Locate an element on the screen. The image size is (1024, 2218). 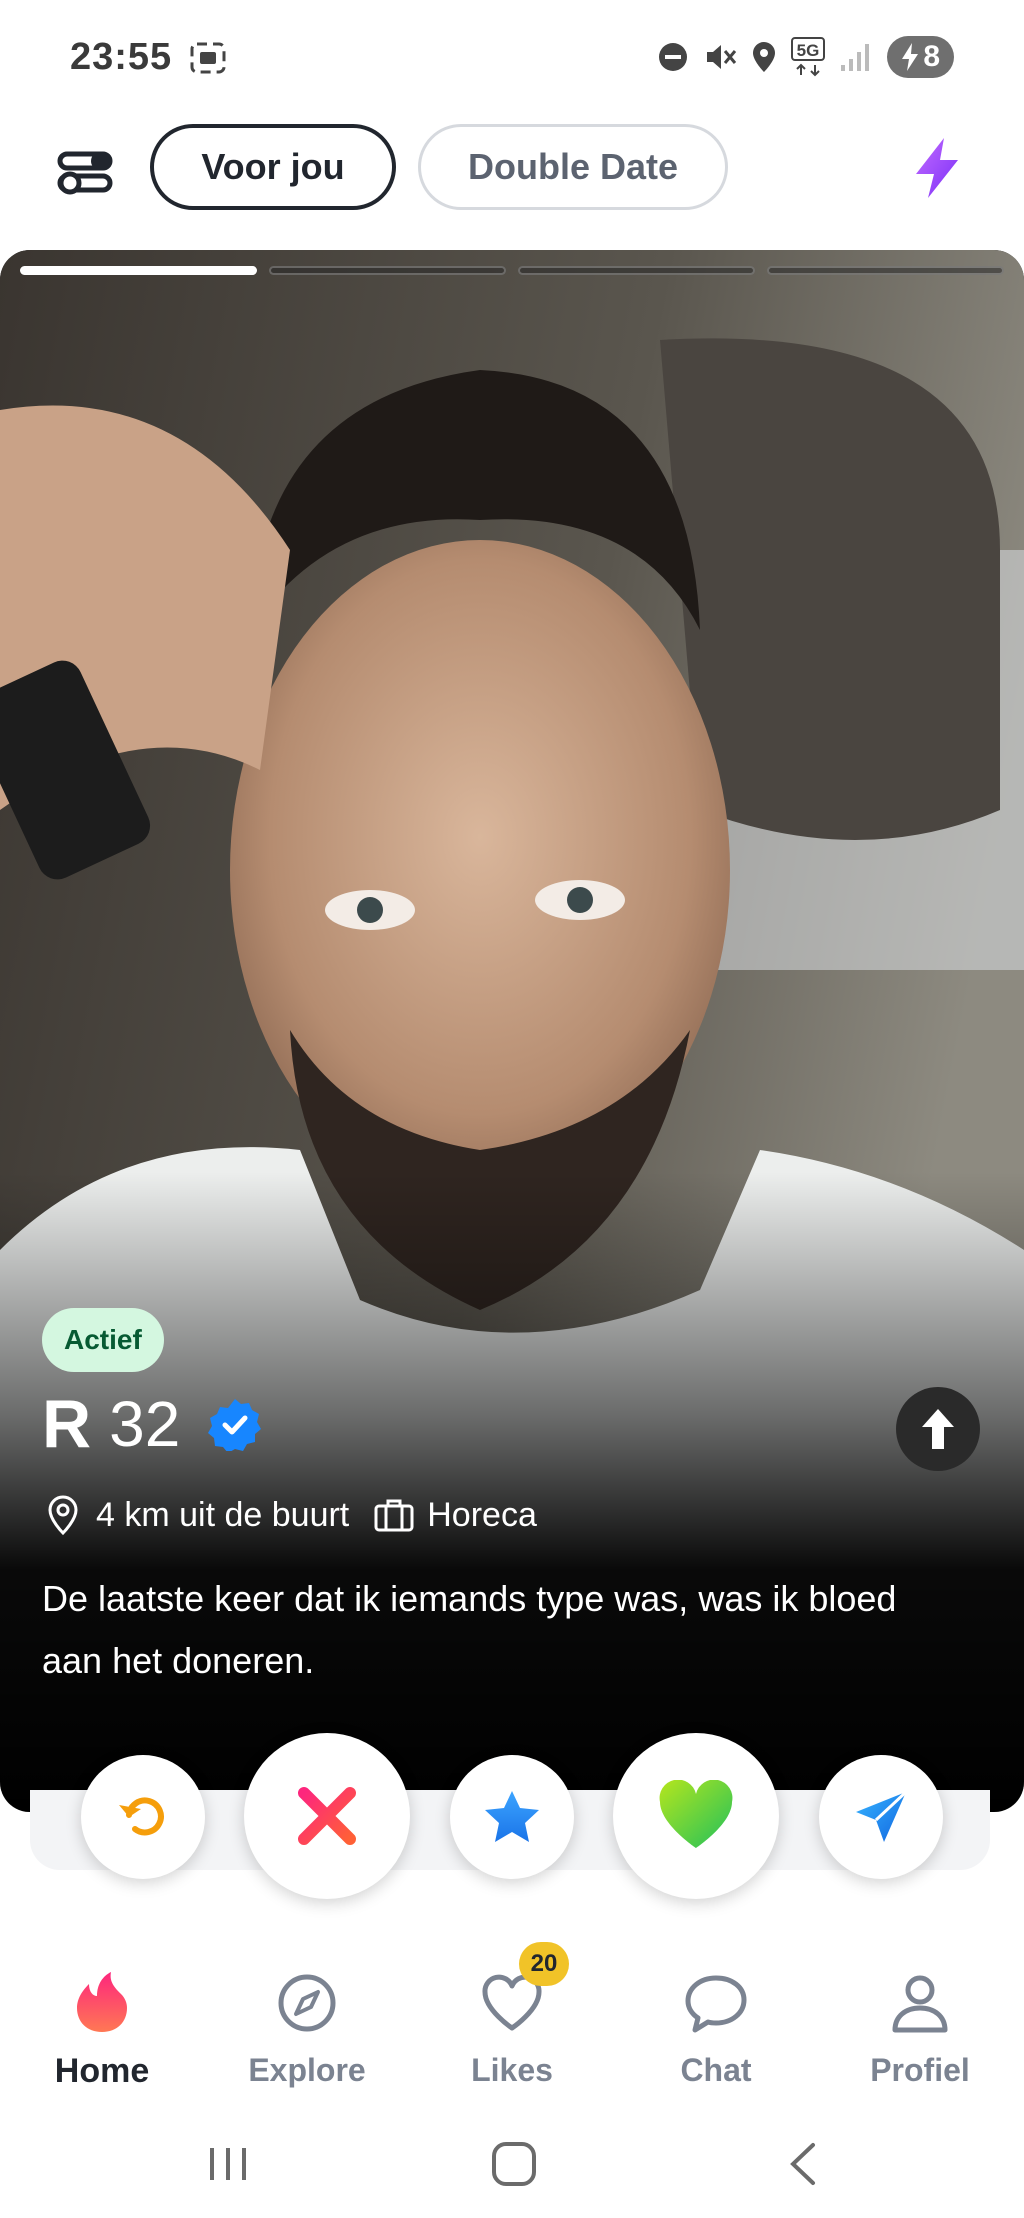
recents-icon is located at coordinates (228, 2164).